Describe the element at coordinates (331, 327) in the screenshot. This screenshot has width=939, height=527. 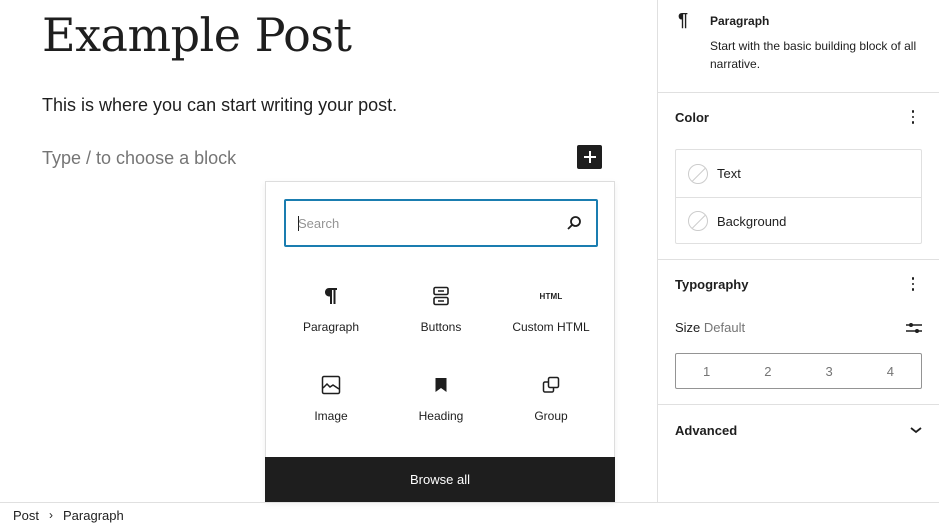
I see `block-item-label: Paragraph` at that location.